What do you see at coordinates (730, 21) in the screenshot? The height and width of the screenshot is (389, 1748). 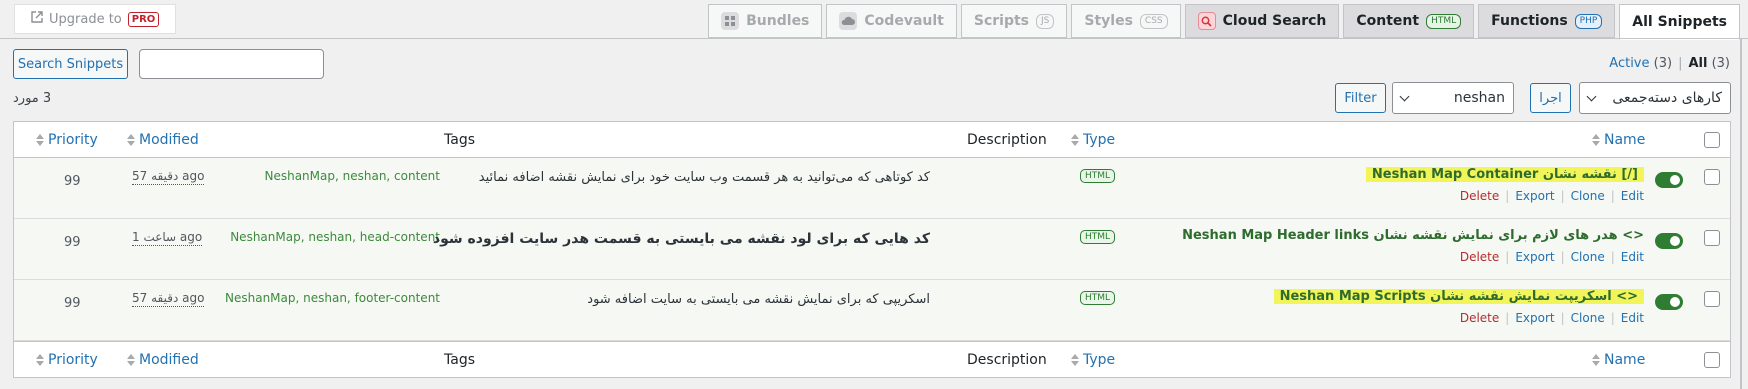 I see `grid-icon` at bounding box center [730, 21].